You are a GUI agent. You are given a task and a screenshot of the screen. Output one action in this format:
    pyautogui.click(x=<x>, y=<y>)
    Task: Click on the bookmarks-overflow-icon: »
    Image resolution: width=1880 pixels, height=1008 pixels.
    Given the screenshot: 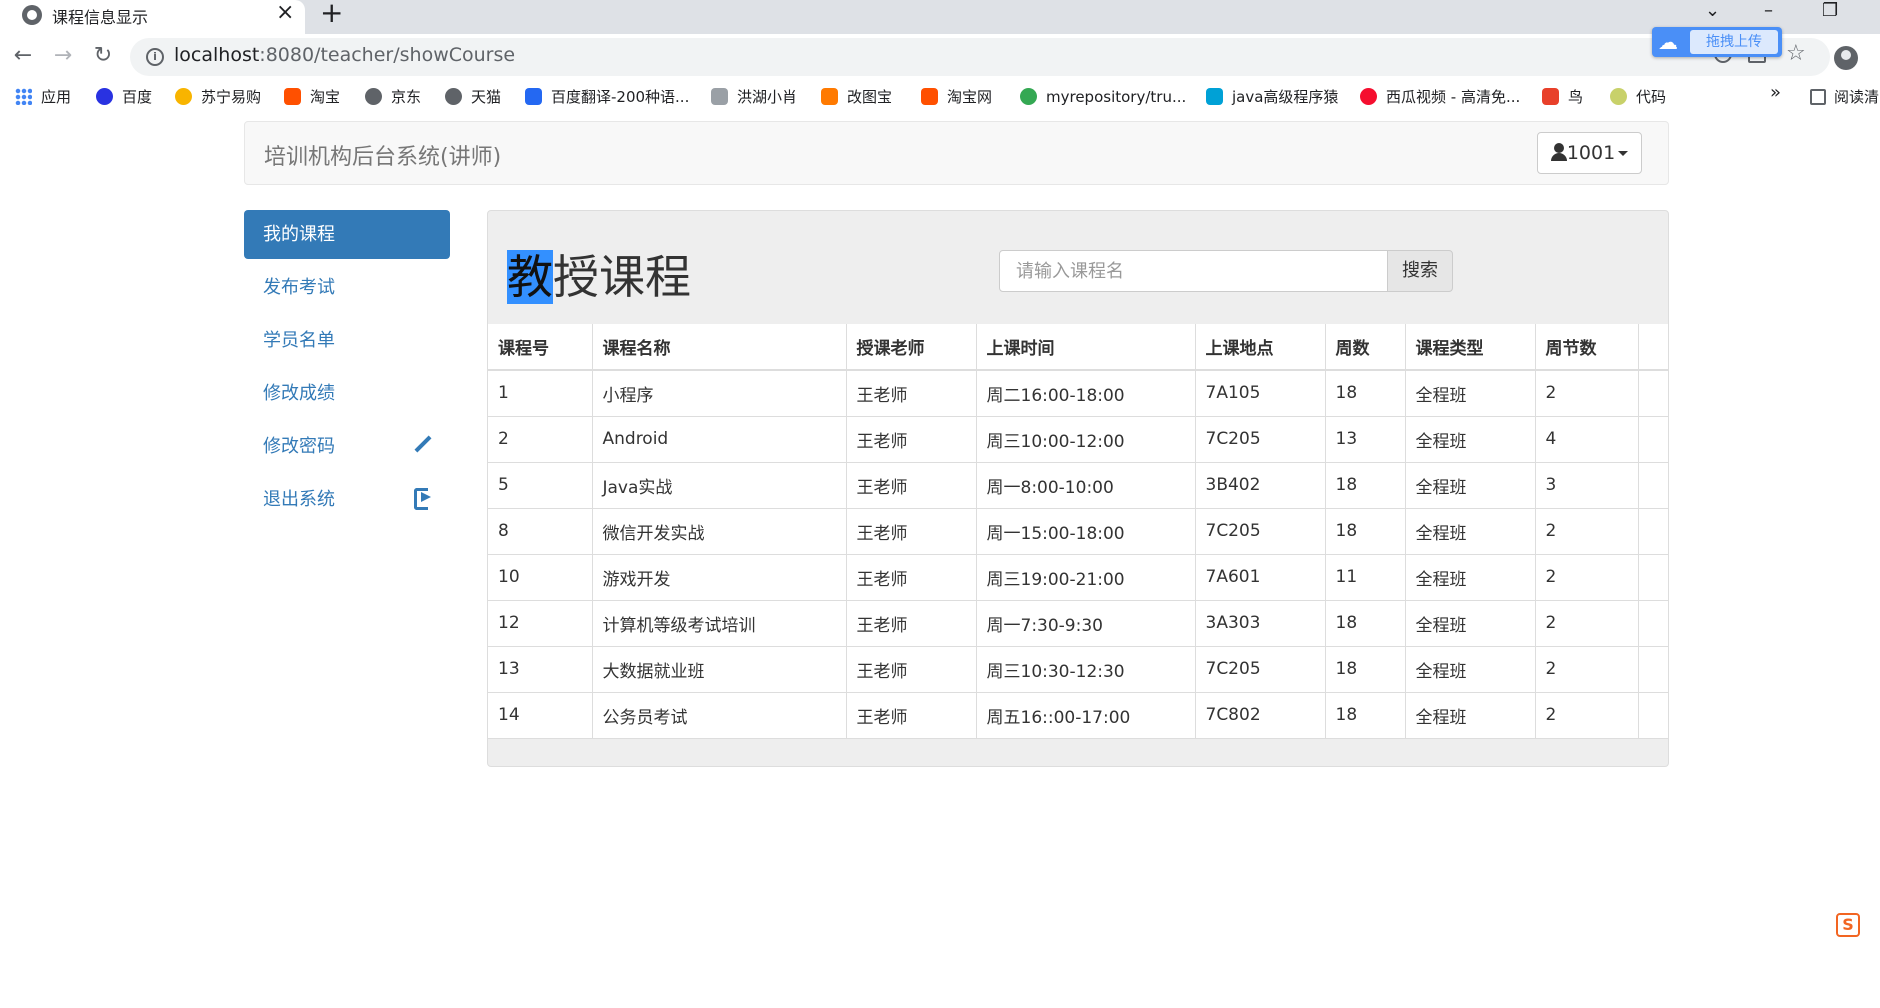 What is the action you would take?
    pyautogui.click(x=1775, y=92)
    